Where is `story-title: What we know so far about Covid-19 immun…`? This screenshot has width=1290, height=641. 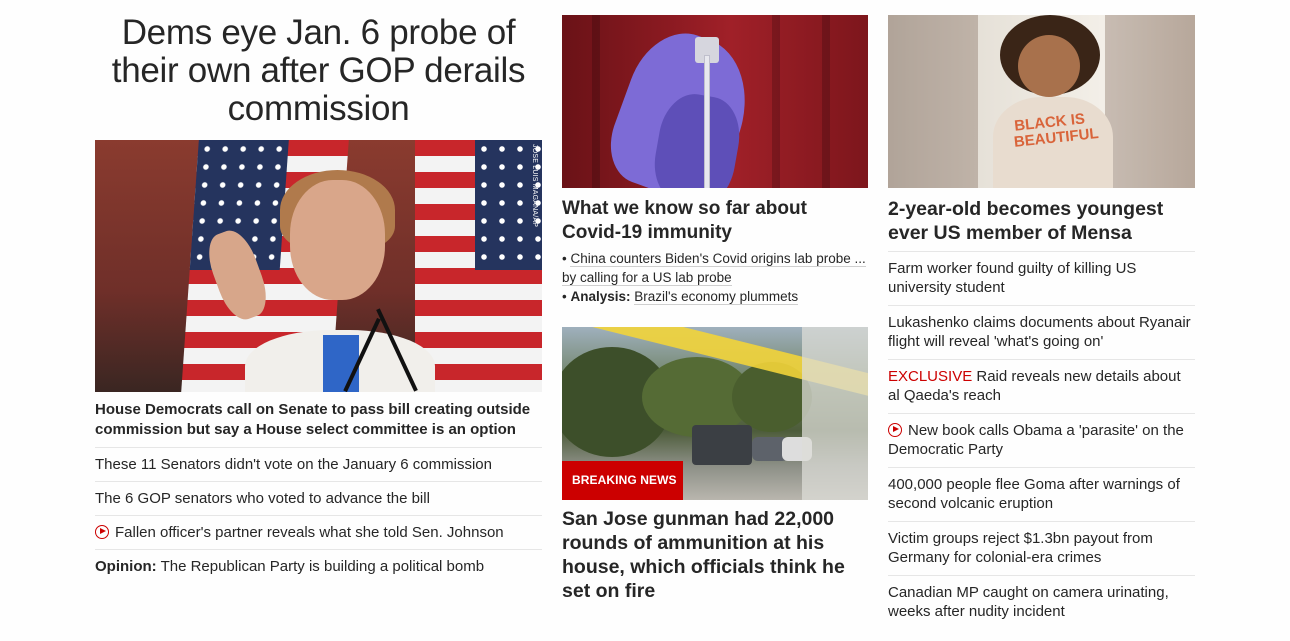
story-title: What we know so far about Covid-19 immun… is located at coordinates (715, 221).